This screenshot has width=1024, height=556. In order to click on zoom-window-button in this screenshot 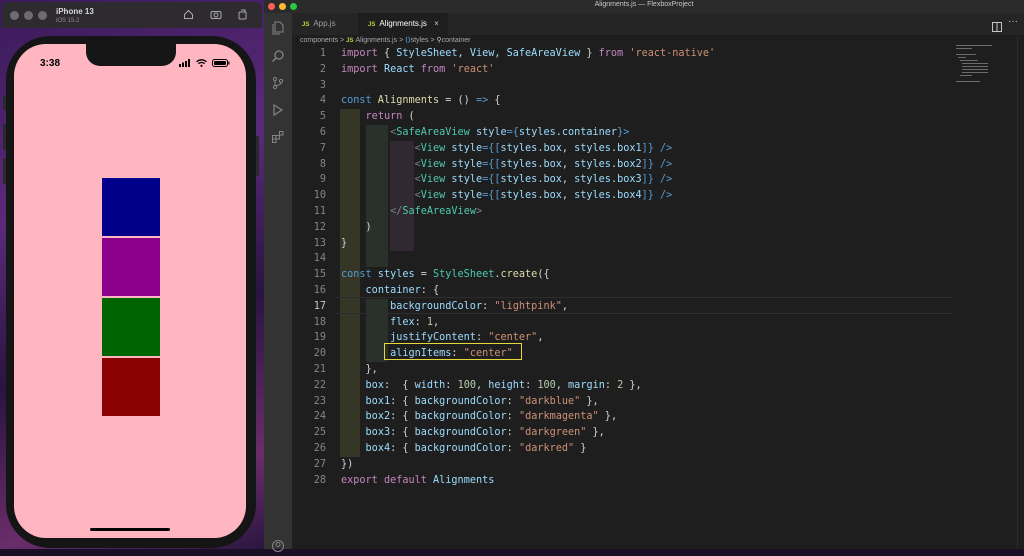, I will do `click(42, 15)`.